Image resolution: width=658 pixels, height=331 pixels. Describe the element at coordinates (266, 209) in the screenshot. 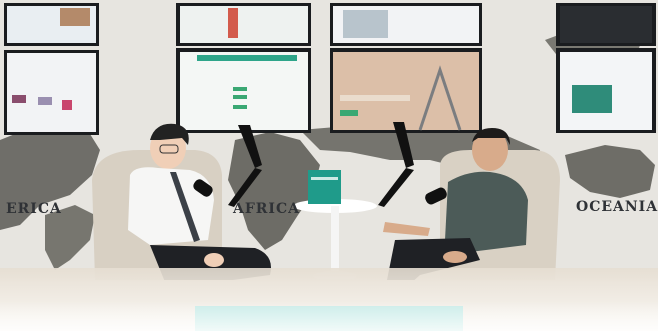

I see `map-label-africa: AFRICA` at that location.